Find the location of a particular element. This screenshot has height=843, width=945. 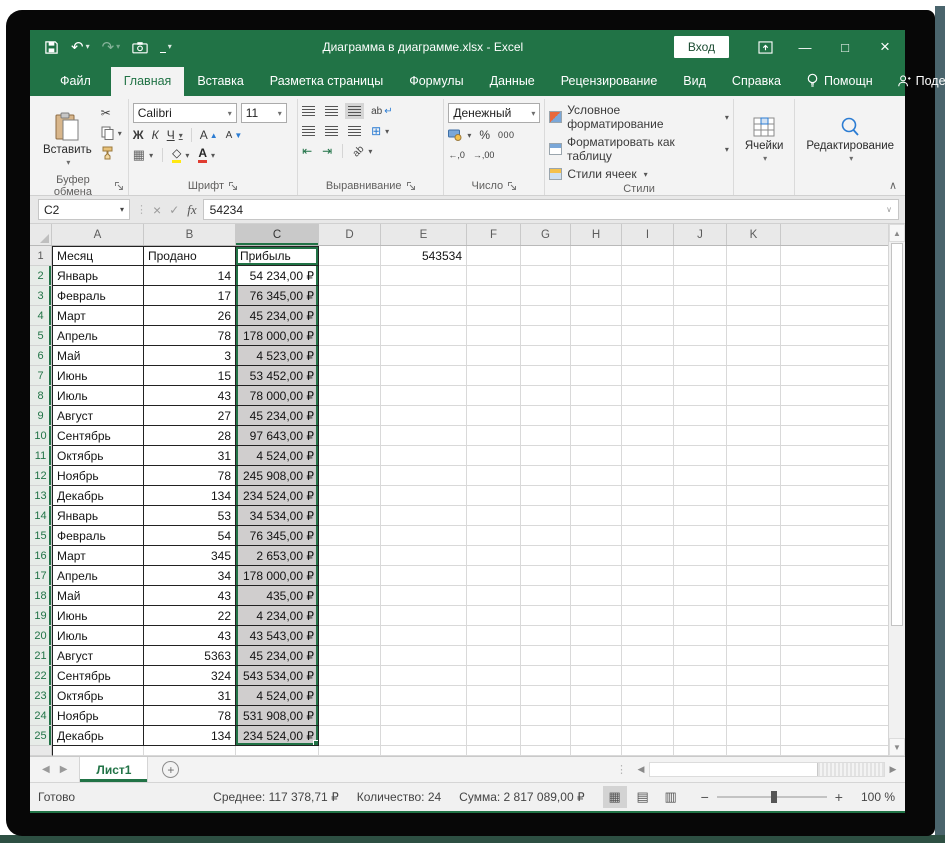

cell-G11 is located at coordinates (546, 456).